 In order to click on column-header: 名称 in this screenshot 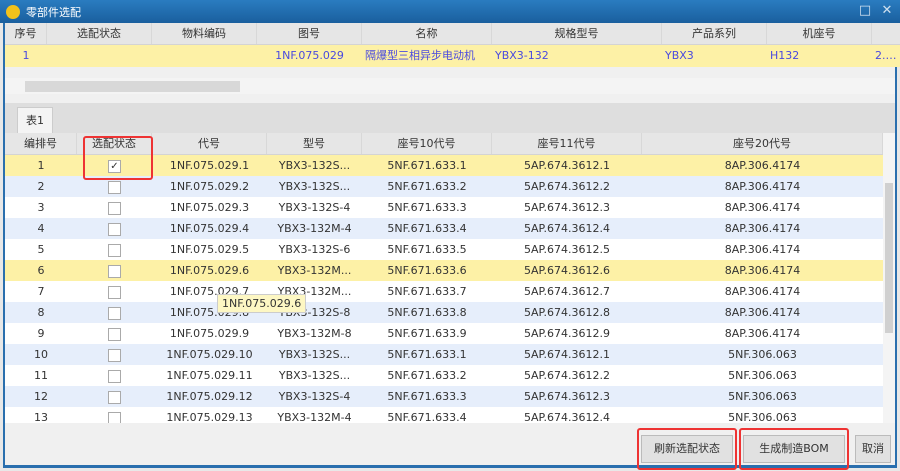, I will do `click(427, 33)`.